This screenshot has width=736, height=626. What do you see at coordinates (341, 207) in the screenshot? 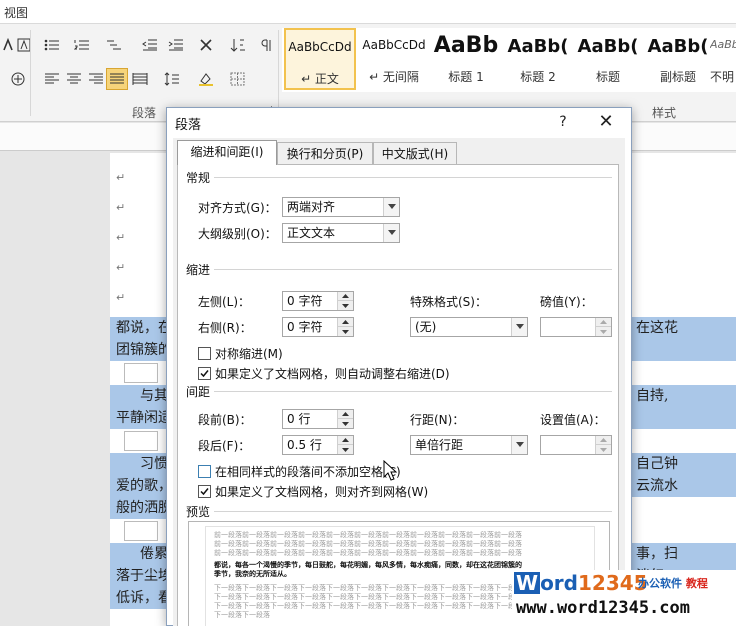
I see `alignment-select: 两端对齐` at bounding box center [341, 207].